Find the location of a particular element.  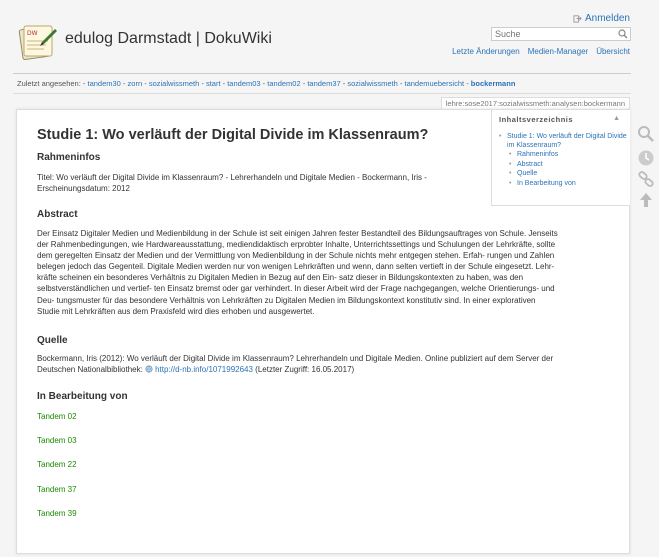

tandem-link: Tandem 02 is located at coordinates (57, 416).